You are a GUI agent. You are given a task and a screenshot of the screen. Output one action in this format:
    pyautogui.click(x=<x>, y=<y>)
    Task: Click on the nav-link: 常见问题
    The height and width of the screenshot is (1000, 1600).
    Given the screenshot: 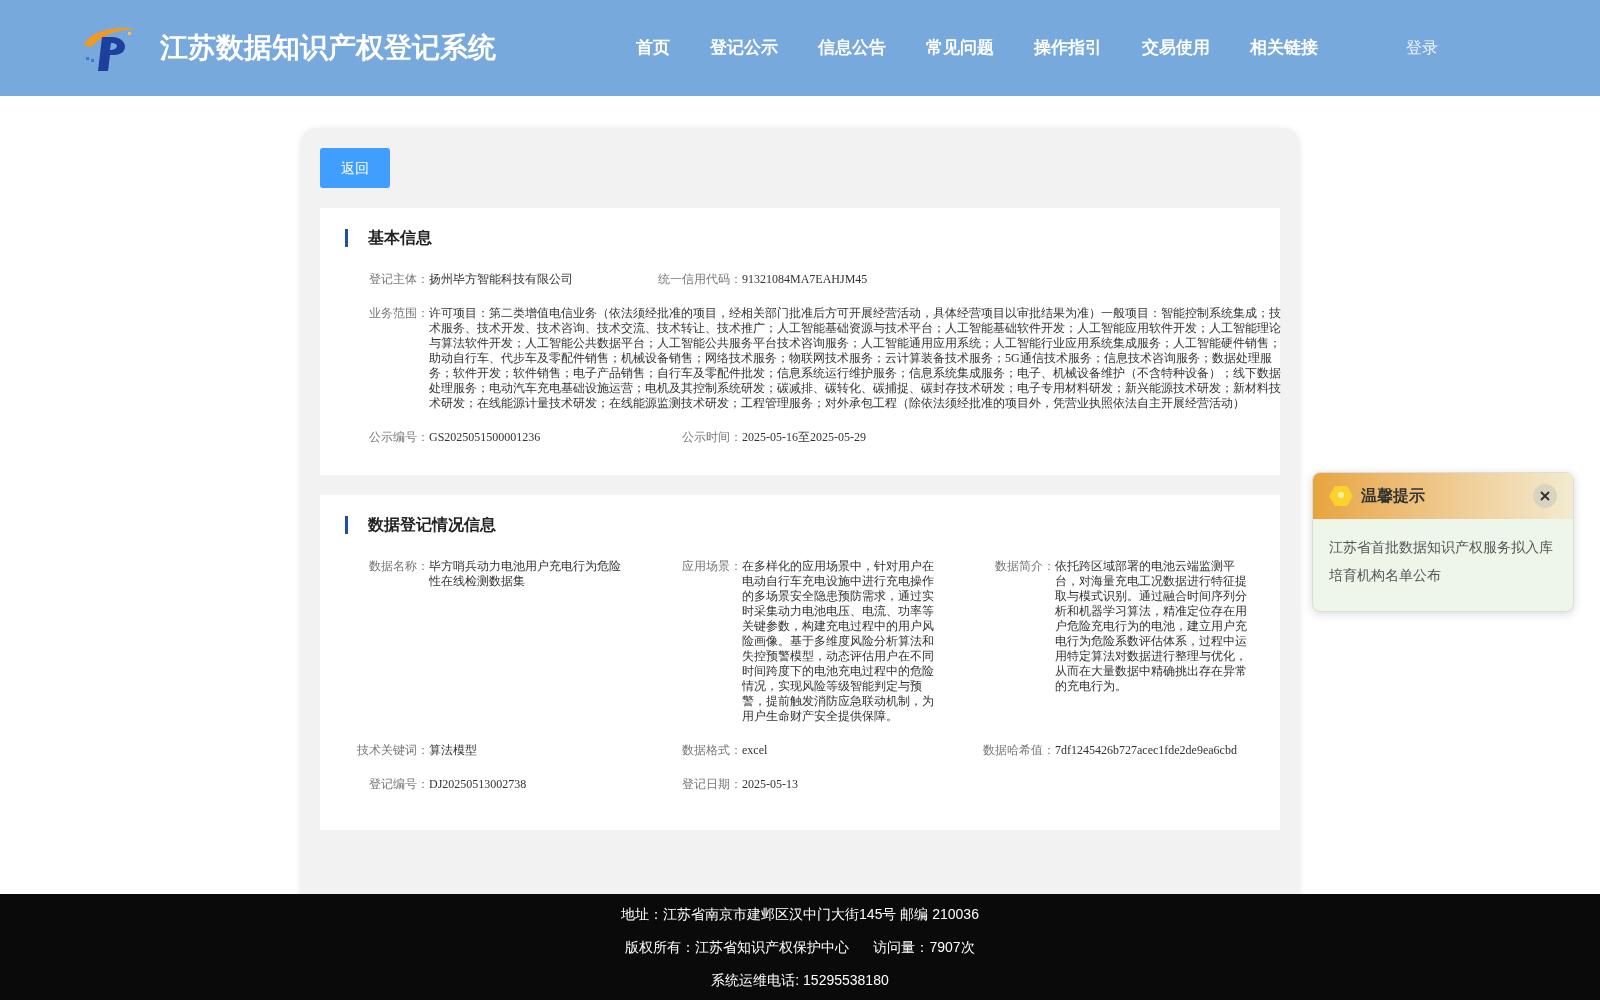 What is the action you would take?
    pyautogui.click(x=960, y=48)
    